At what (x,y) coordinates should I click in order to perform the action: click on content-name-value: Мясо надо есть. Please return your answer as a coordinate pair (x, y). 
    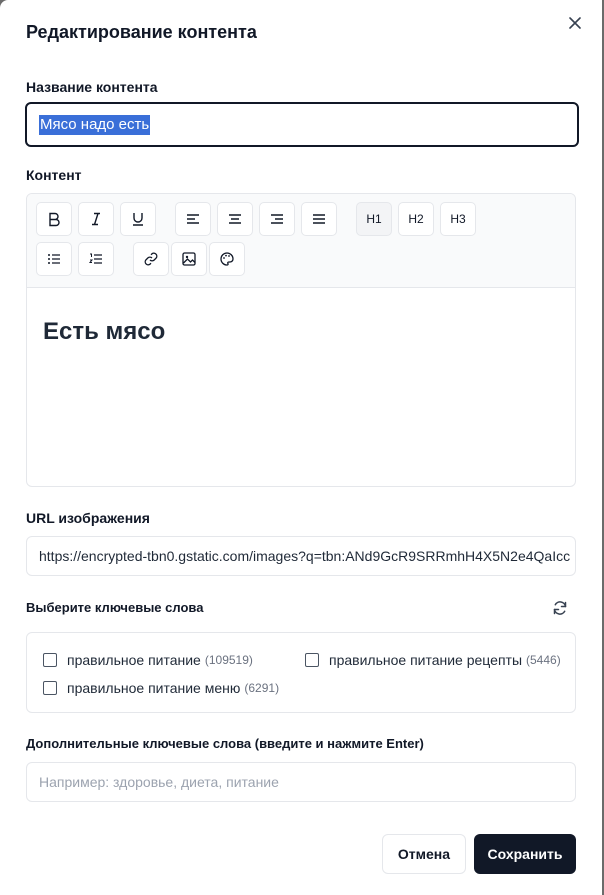
    Looking at the image, I should click on (95, 124).